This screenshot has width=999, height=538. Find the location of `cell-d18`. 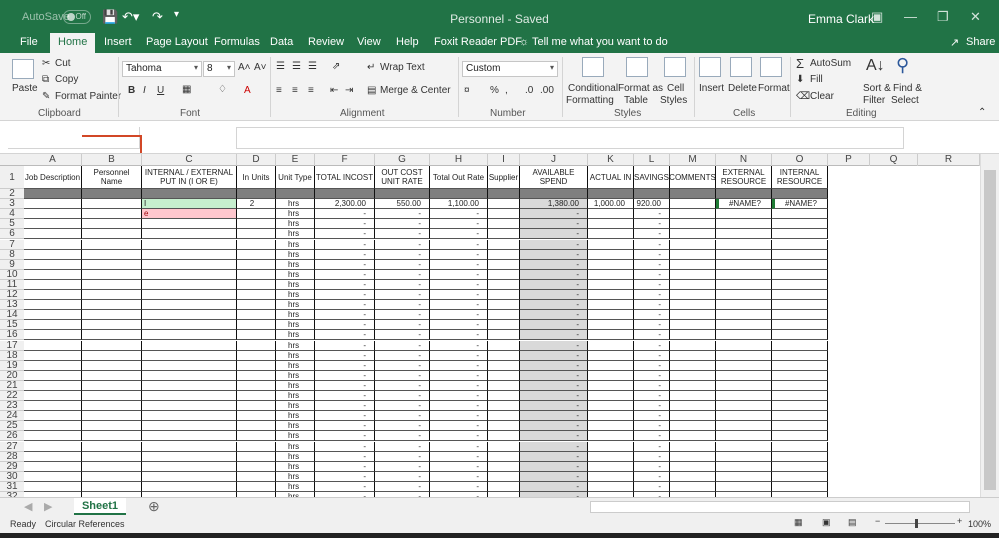

cell-d18 is located at coordinates (256, 355).